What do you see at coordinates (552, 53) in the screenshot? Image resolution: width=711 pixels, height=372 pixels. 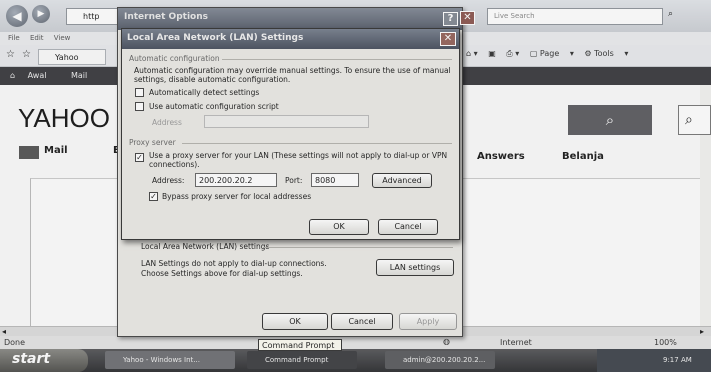 I see `page-menu: ▢ Page ▾` at bounding box center [552, 53].